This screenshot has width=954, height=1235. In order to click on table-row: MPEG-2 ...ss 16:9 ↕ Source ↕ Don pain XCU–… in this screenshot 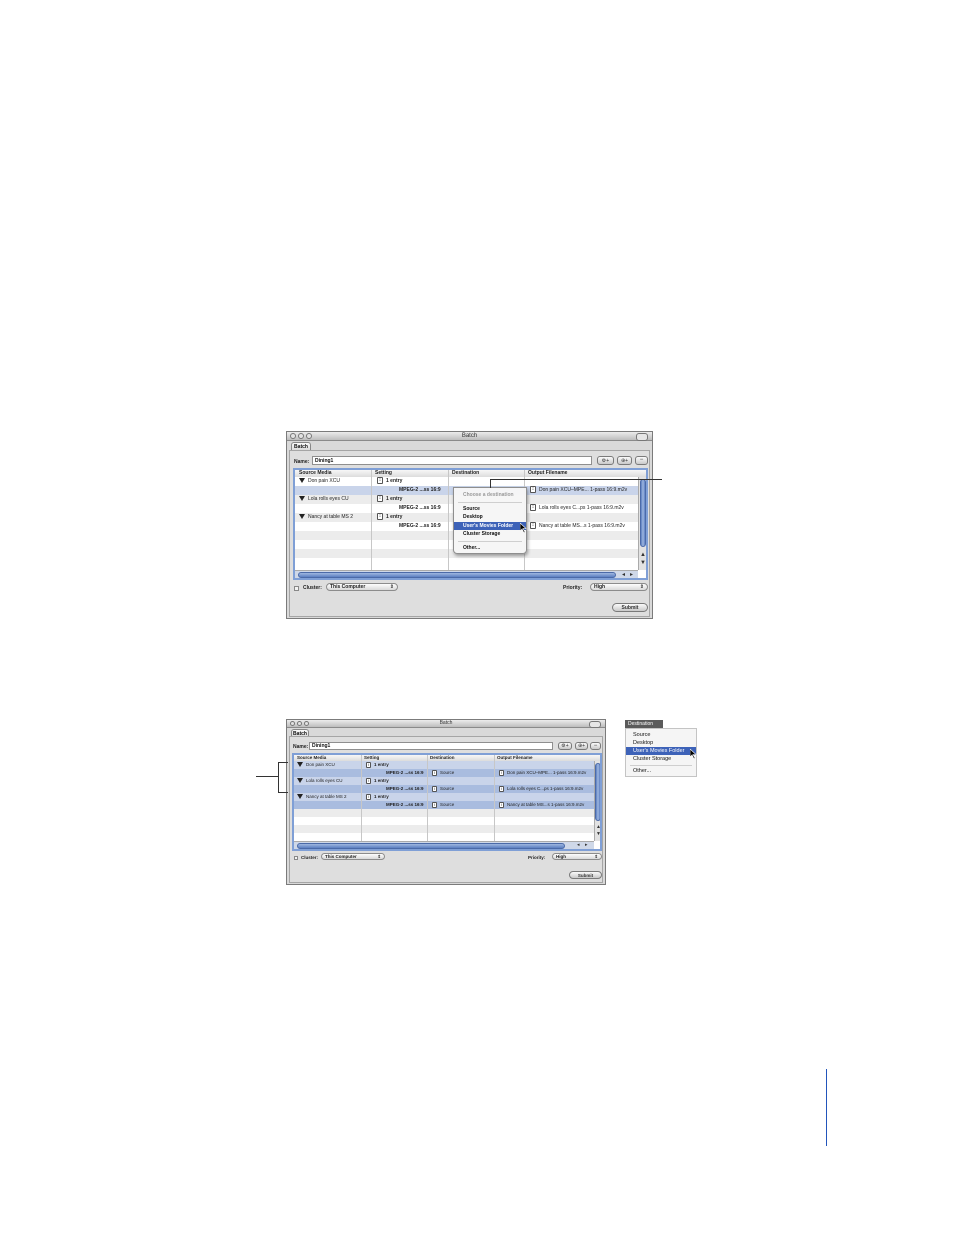, I will do `click(444, 773)`.